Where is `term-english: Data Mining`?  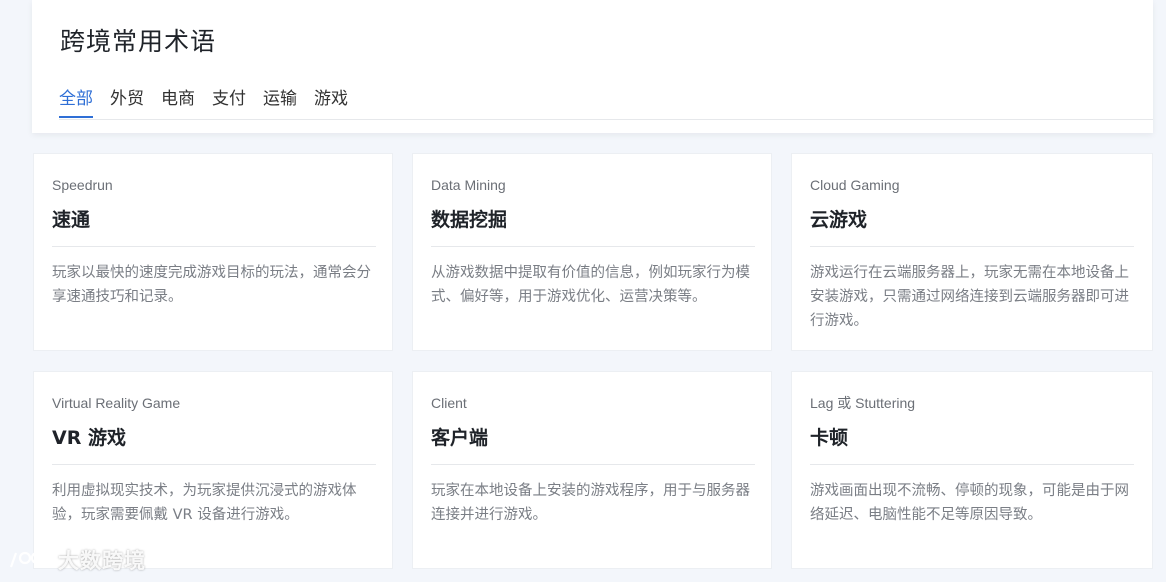
term-english: Data Mining is located at coordinates (468, 185).